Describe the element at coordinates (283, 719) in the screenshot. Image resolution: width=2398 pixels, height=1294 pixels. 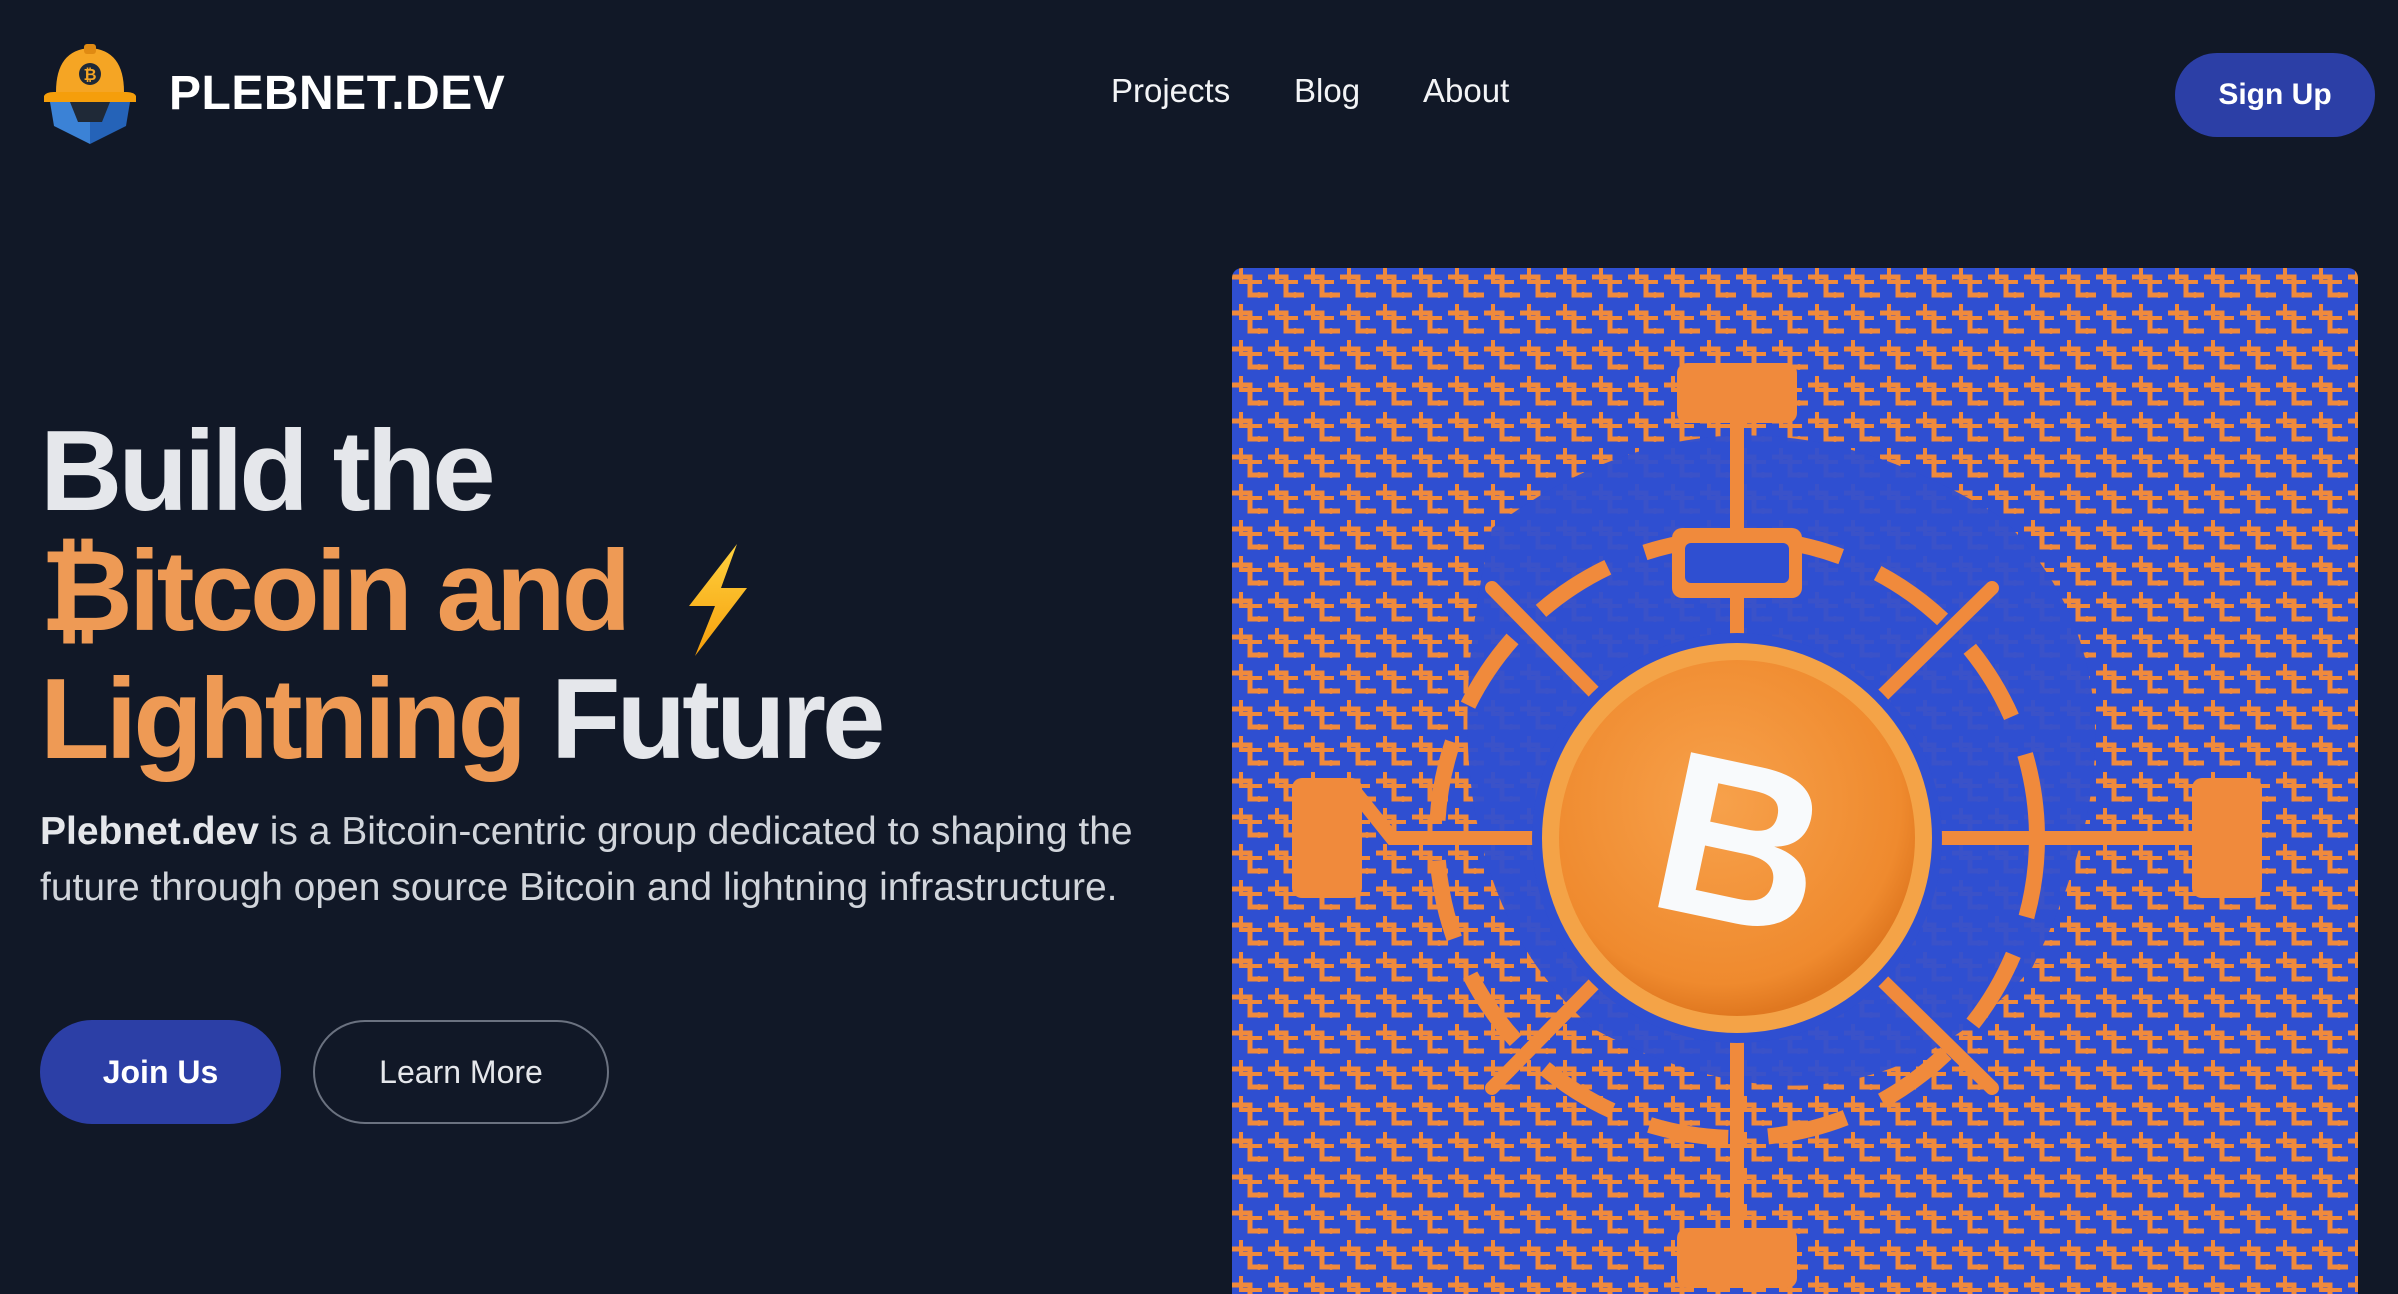
I see `headline-line-3-orange: Lightning` at that location.